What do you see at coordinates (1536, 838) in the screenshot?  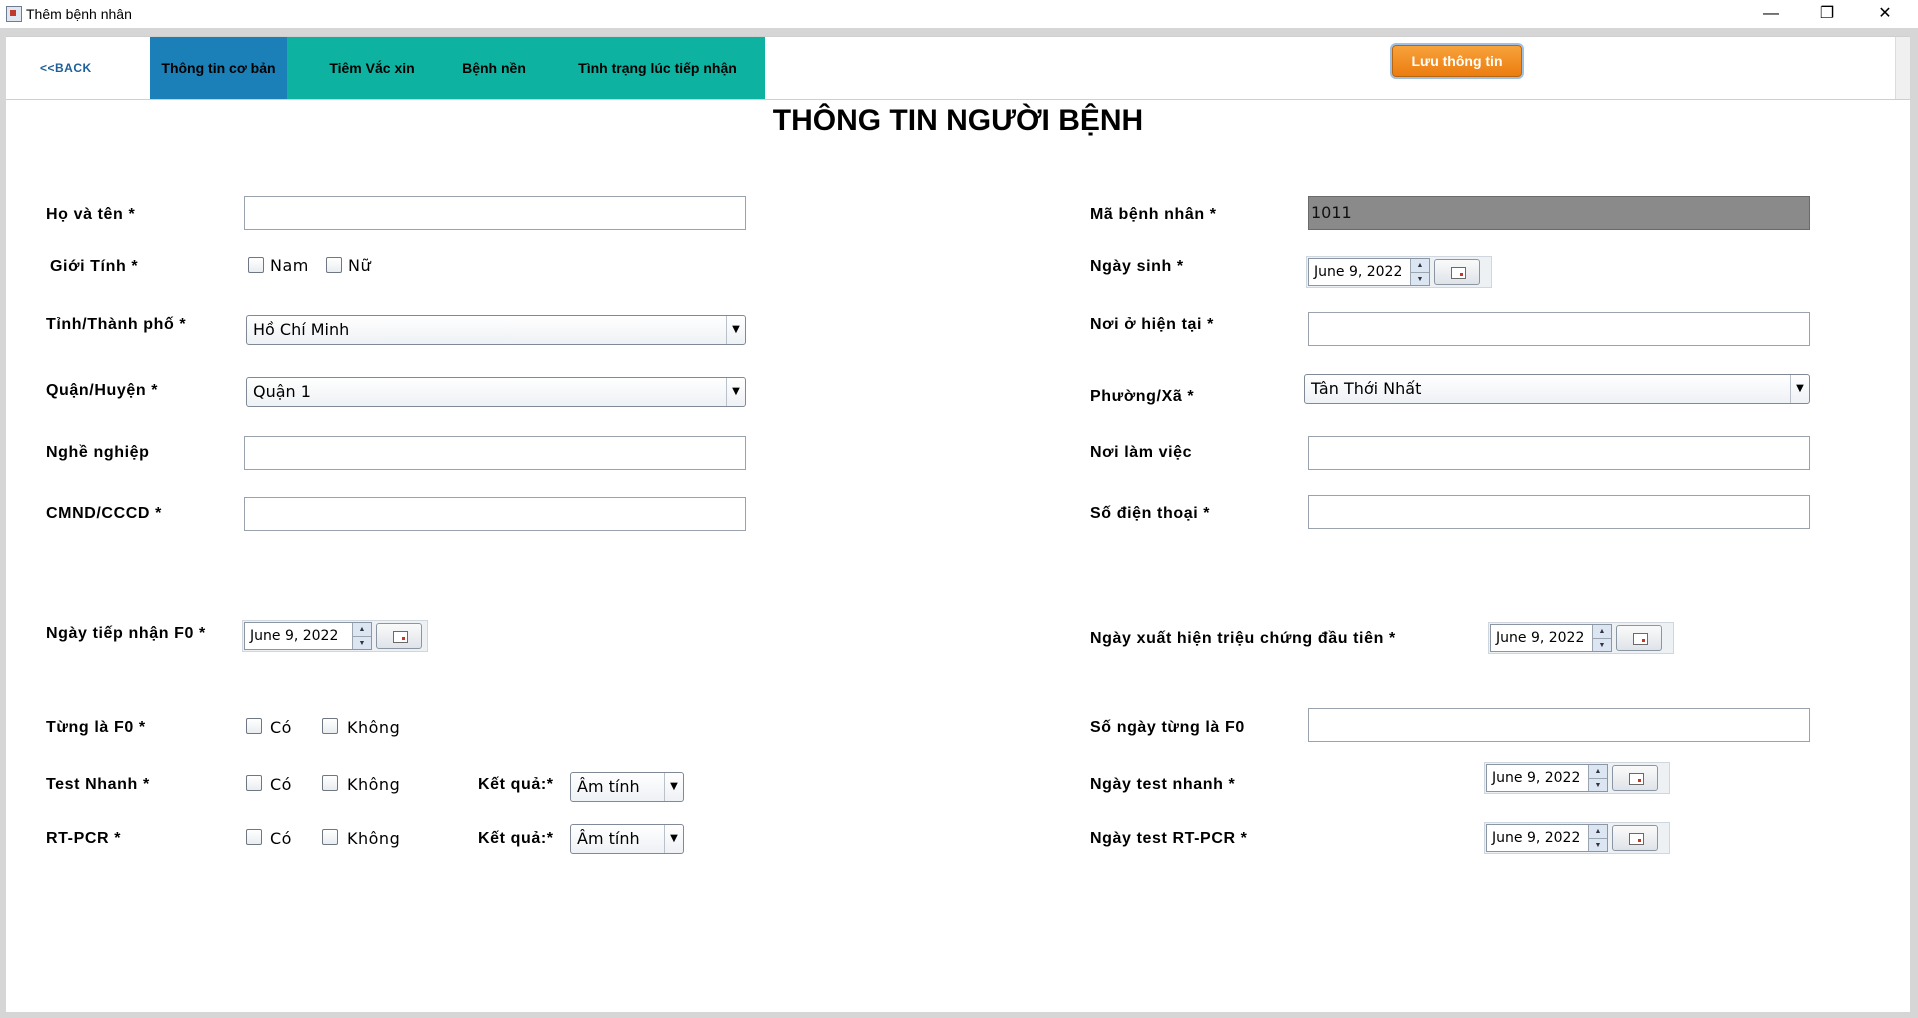 I see `pcr-date-value: June 9, 2022` at bounding box center [1536, 838].